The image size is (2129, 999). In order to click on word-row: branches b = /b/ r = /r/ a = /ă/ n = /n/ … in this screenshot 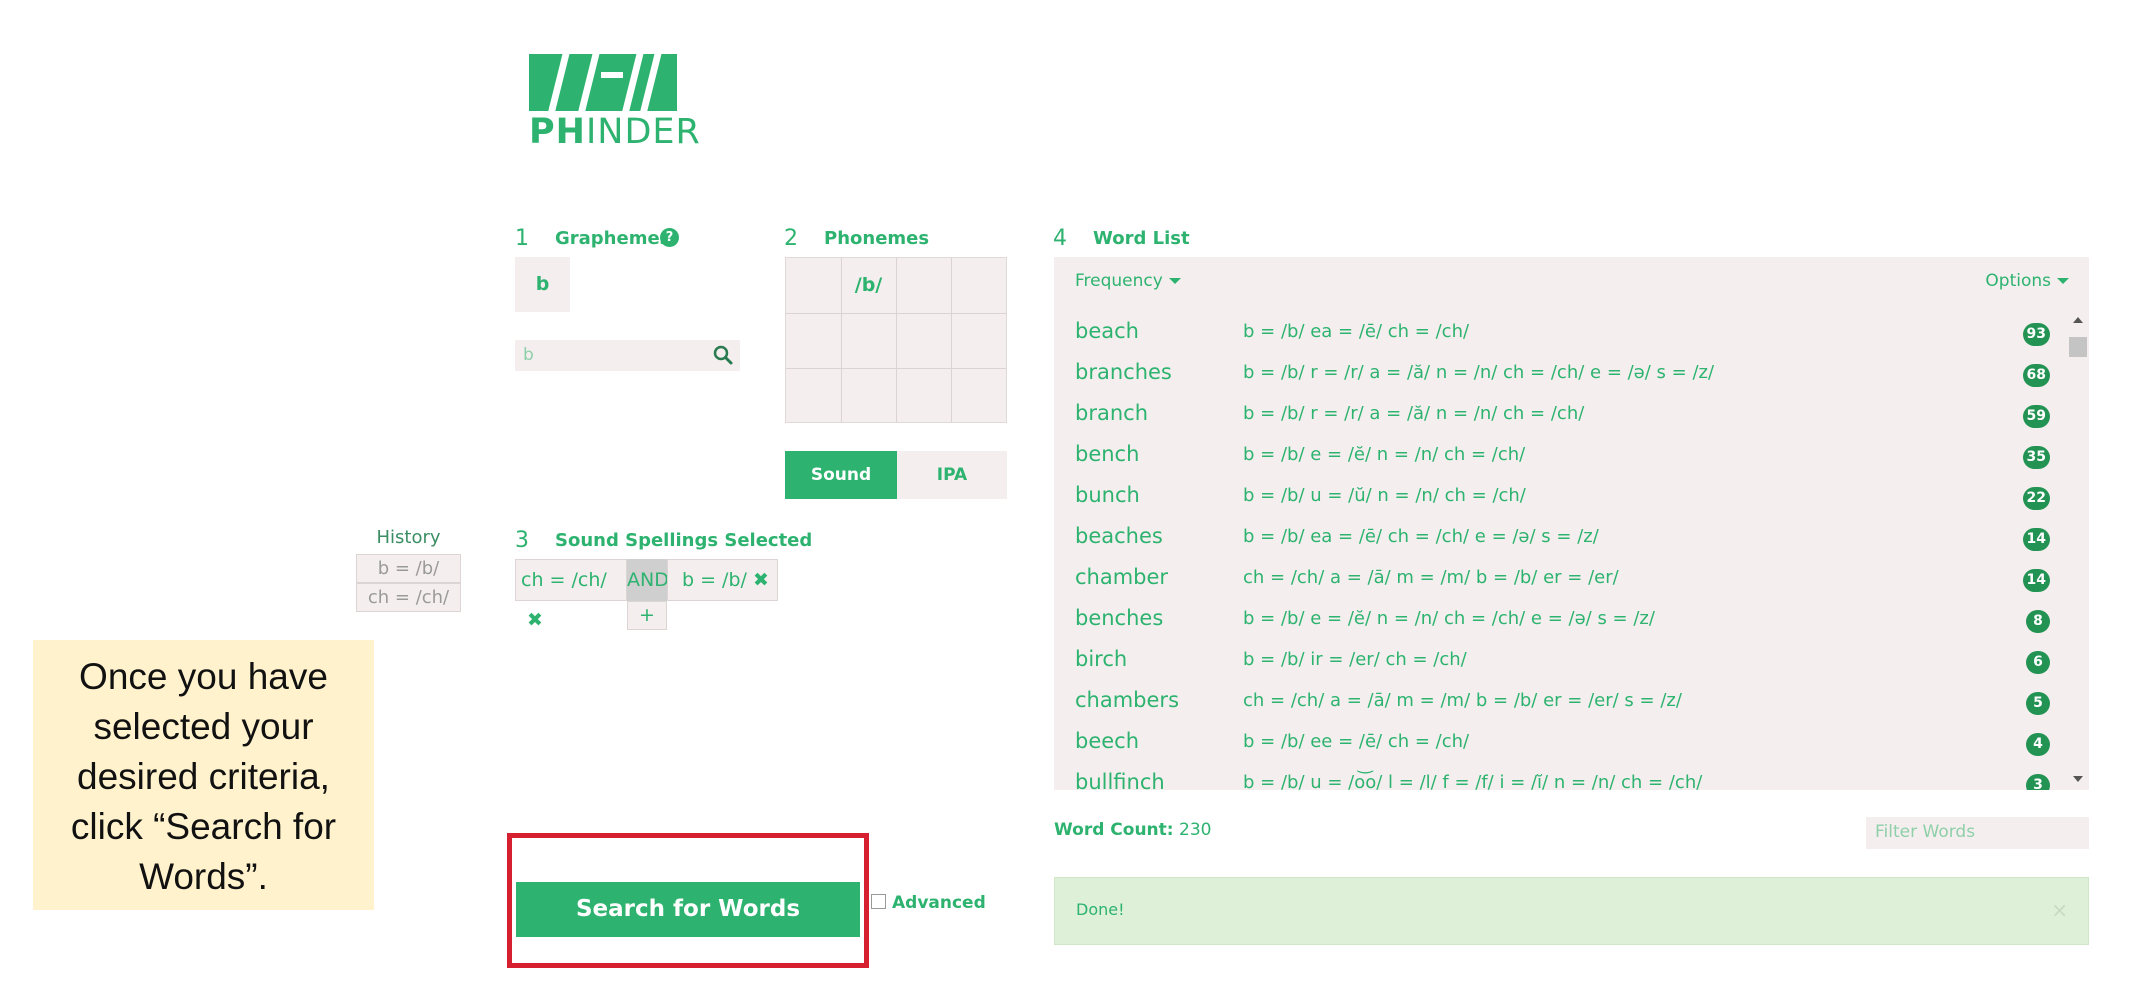, I will do `click(1559, 374)`.